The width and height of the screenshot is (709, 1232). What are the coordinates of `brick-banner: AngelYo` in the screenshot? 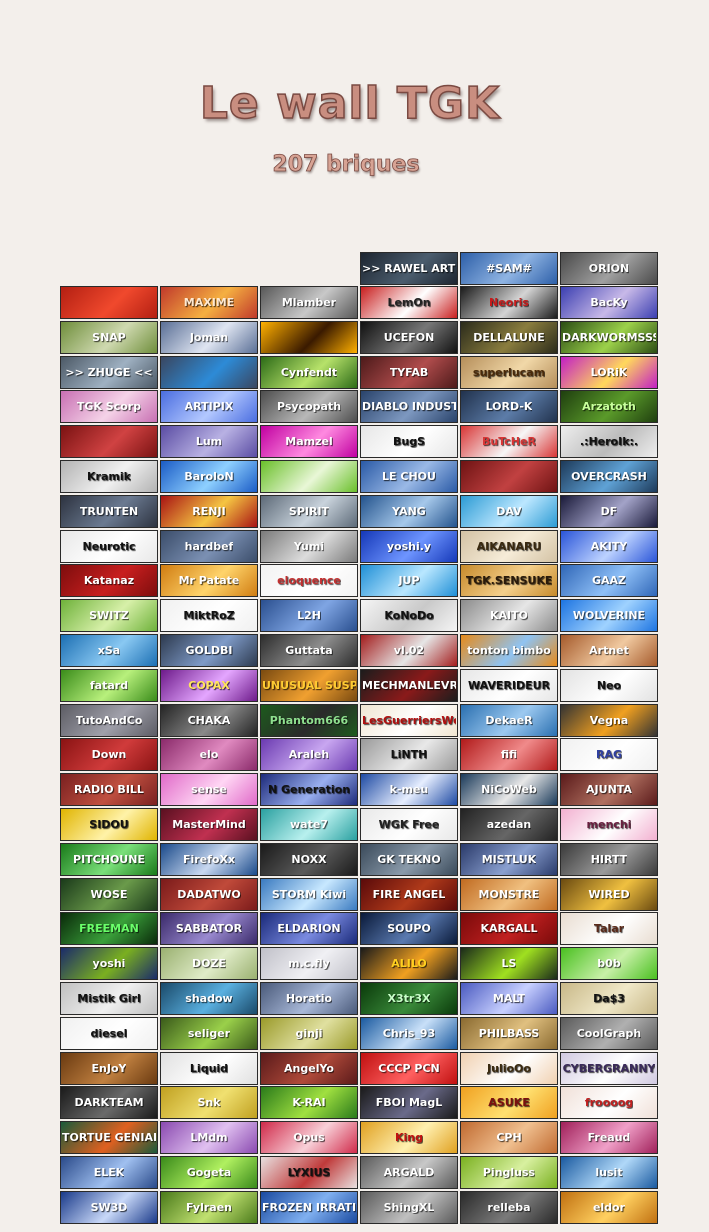 It's located at (309, 1068).